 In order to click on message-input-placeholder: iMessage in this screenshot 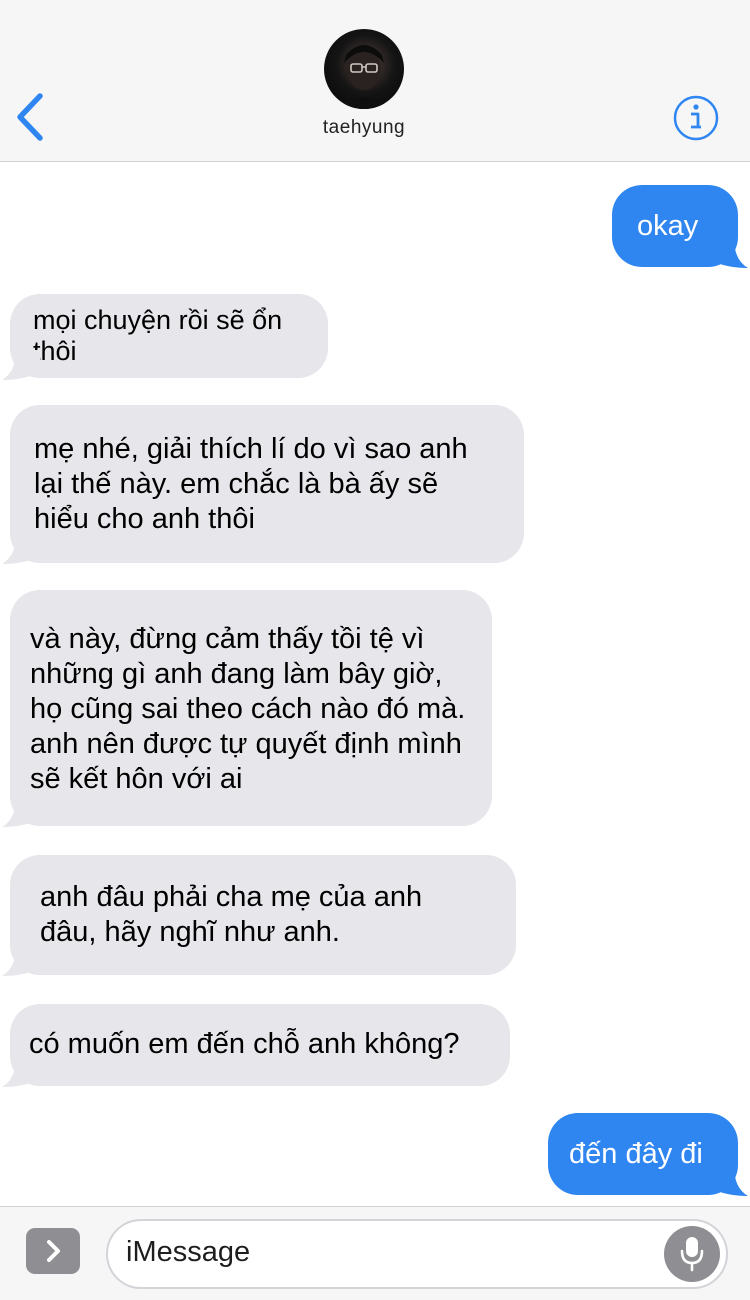, I will do `click(188, 1252)`.